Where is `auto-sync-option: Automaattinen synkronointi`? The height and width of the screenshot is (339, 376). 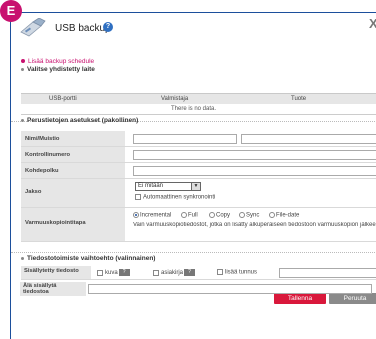
auto-sync-option: Automaattinen synkronointi is located at coordinates (175, 197).